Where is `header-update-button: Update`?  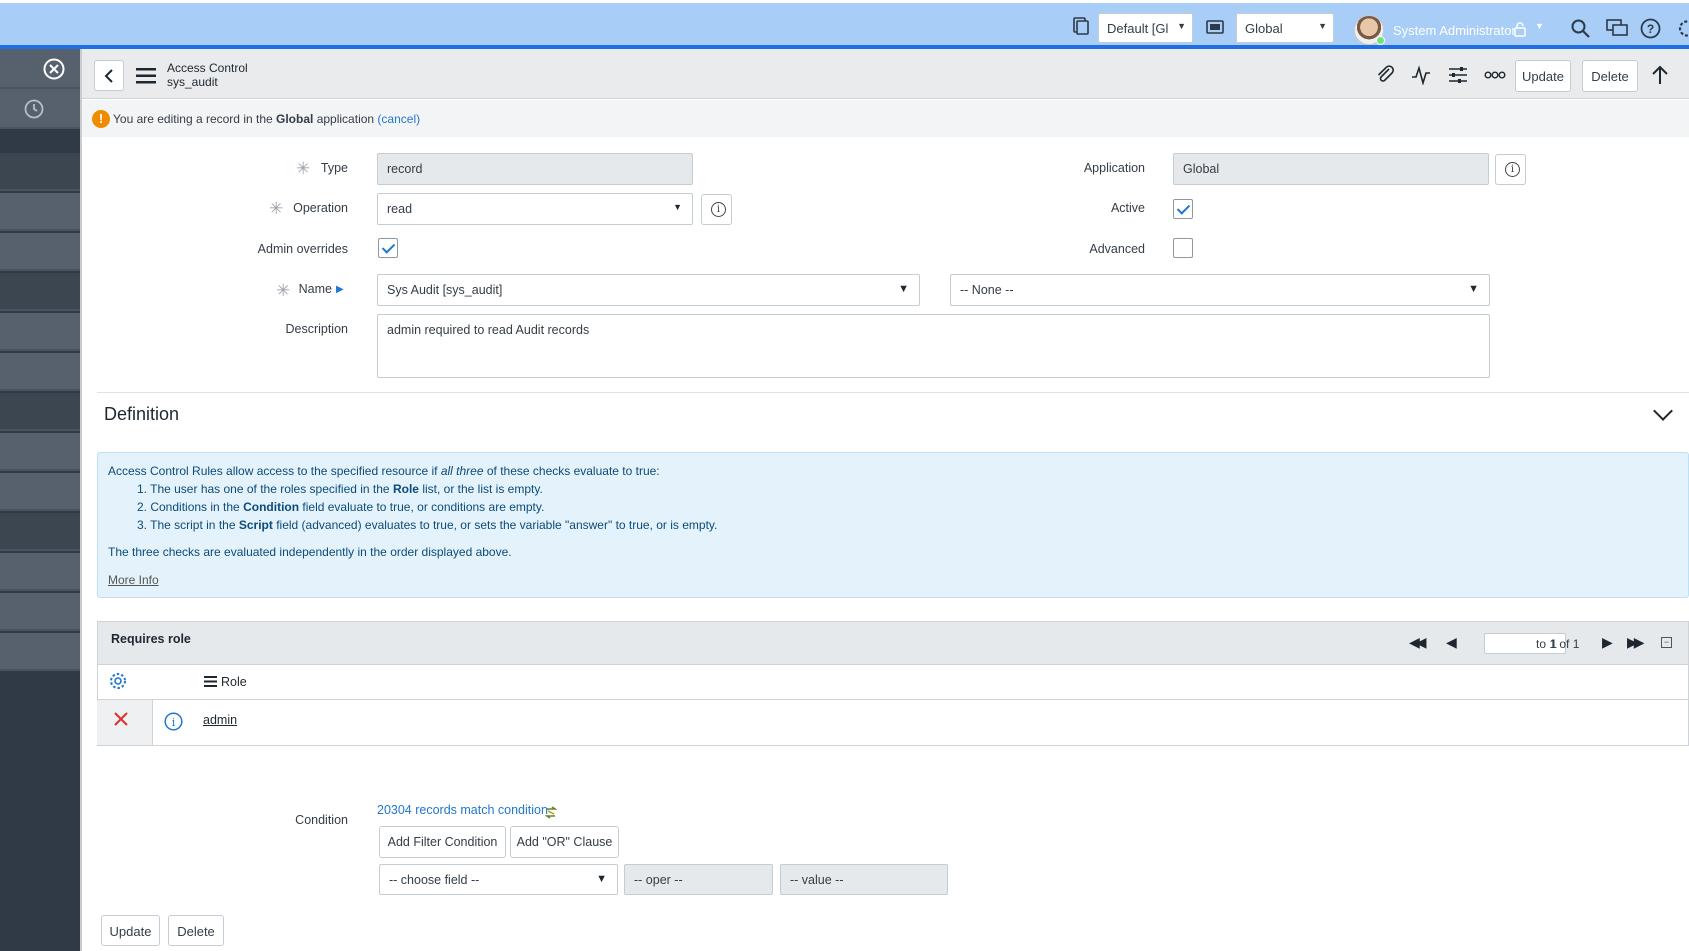 header-update-button: Update is located at coordinates (1543, 76).